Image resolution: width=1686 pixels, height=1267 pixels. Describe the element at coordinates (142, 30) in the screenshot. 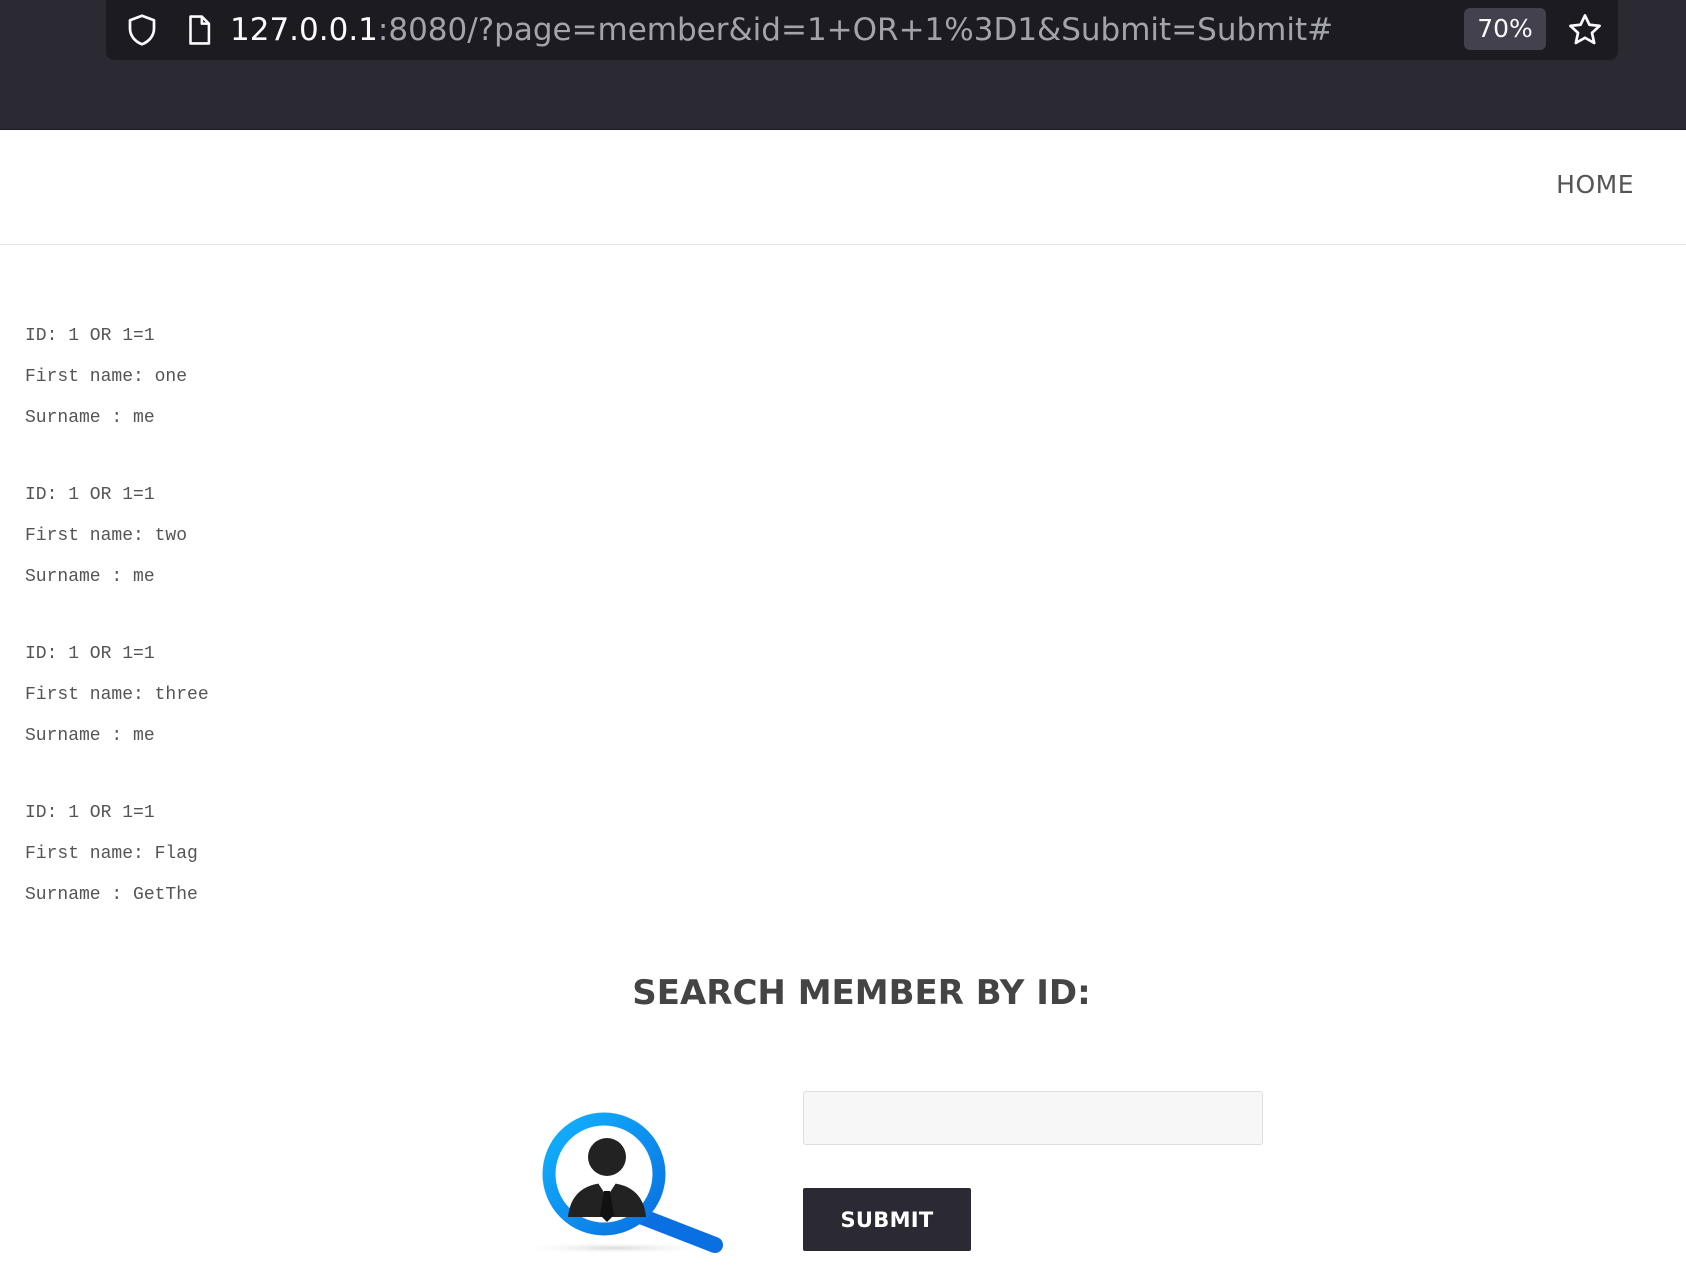

I see `shield-icon` at that location.